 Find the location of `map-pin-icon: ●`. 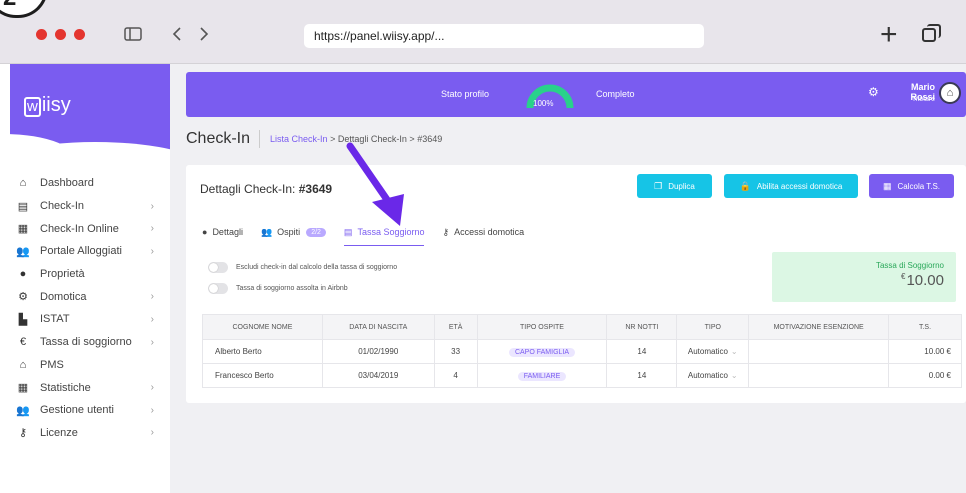

map-pin-icon: ● is located at coordinates (23, 274).